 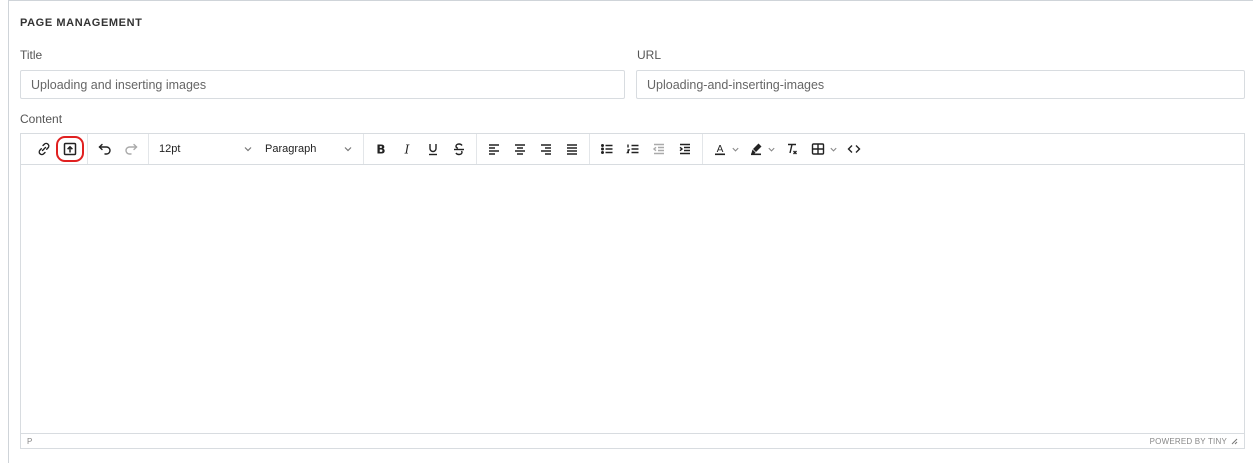 I want to click on clear-formatting-button, so click(x=792, y=149).